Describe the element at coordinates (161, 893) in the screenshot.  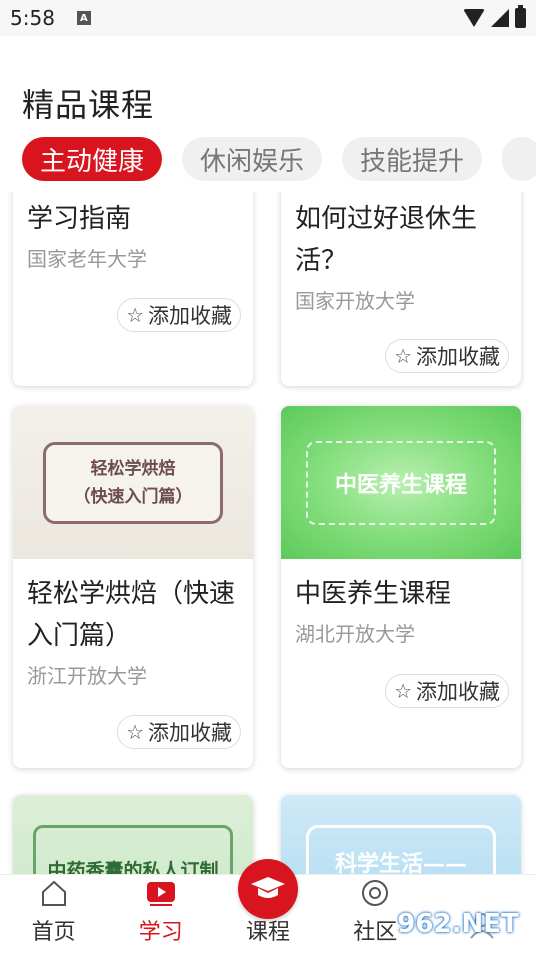
I see `play-icon` at that location.